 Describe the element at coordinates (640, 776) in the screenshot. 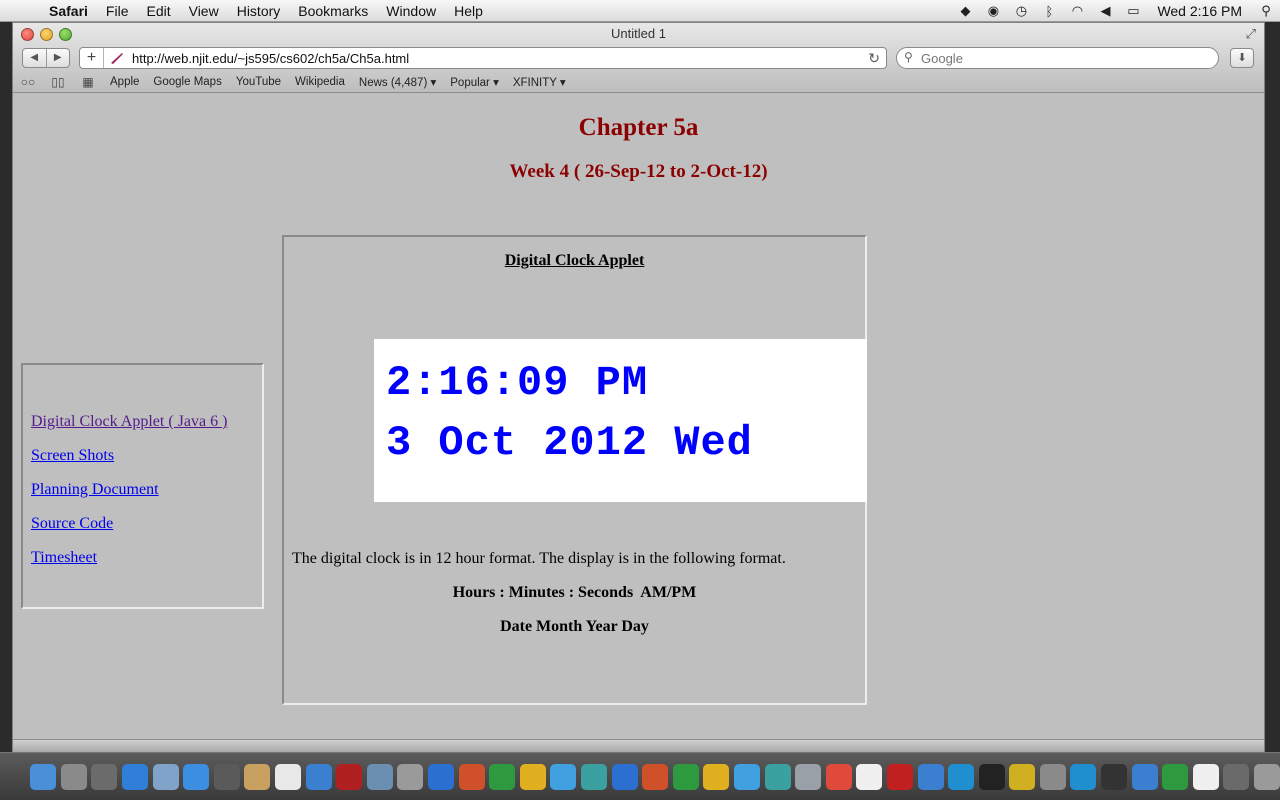

I see `dock` at that location.